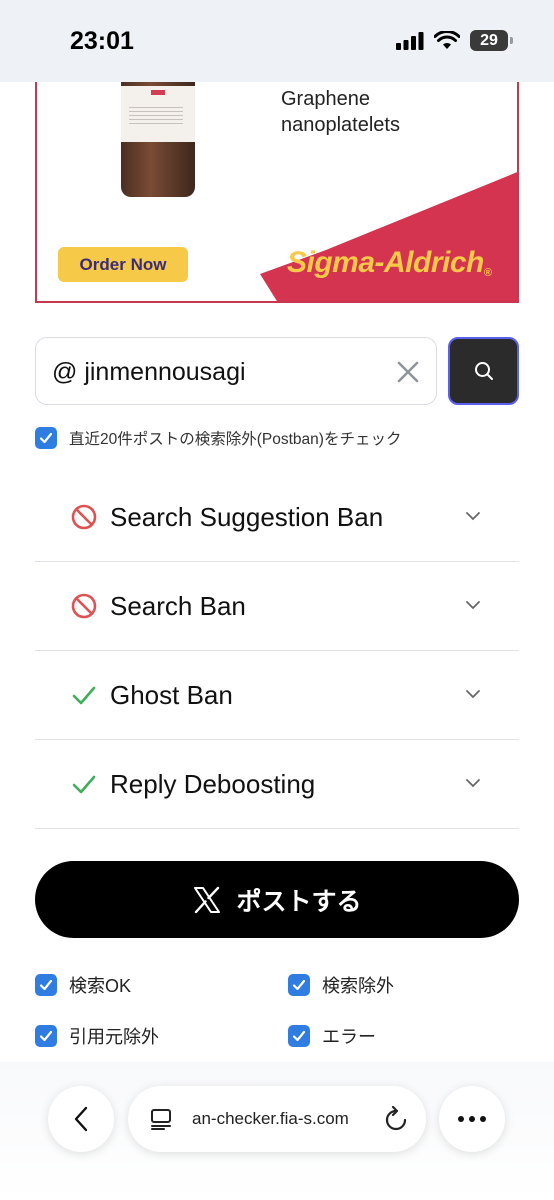 This screenshot has width=554, height=1200. I want to click on chevron-left-icon, so click(81, 1119).